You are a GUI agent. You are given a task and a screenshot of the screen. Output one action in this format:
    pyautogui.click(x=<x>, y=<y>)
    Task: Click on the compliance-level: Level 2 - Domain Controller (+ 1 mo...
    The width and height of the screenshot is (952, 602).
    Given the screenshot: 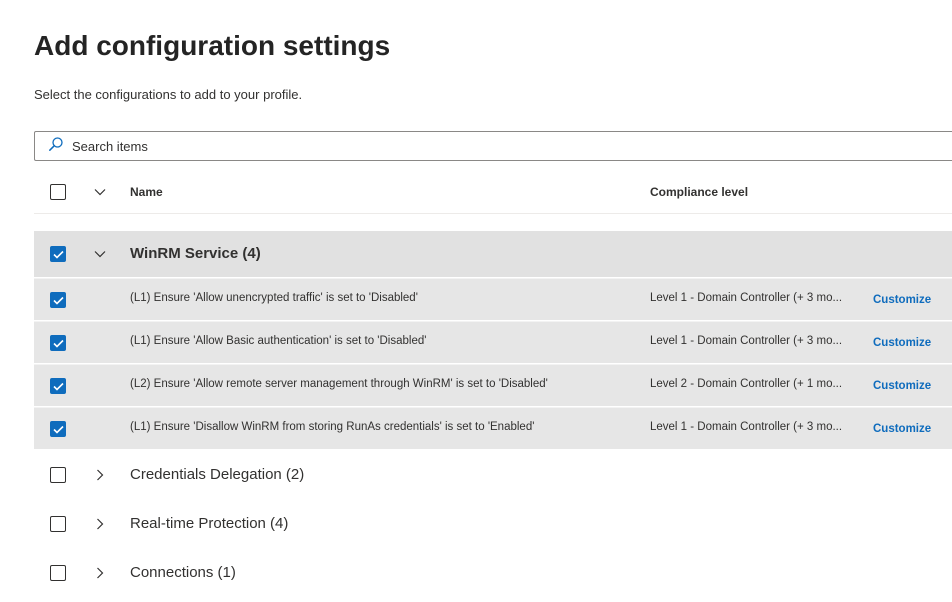 What is the action you would take?
    pyautogui.click(x=746, y=384)
    